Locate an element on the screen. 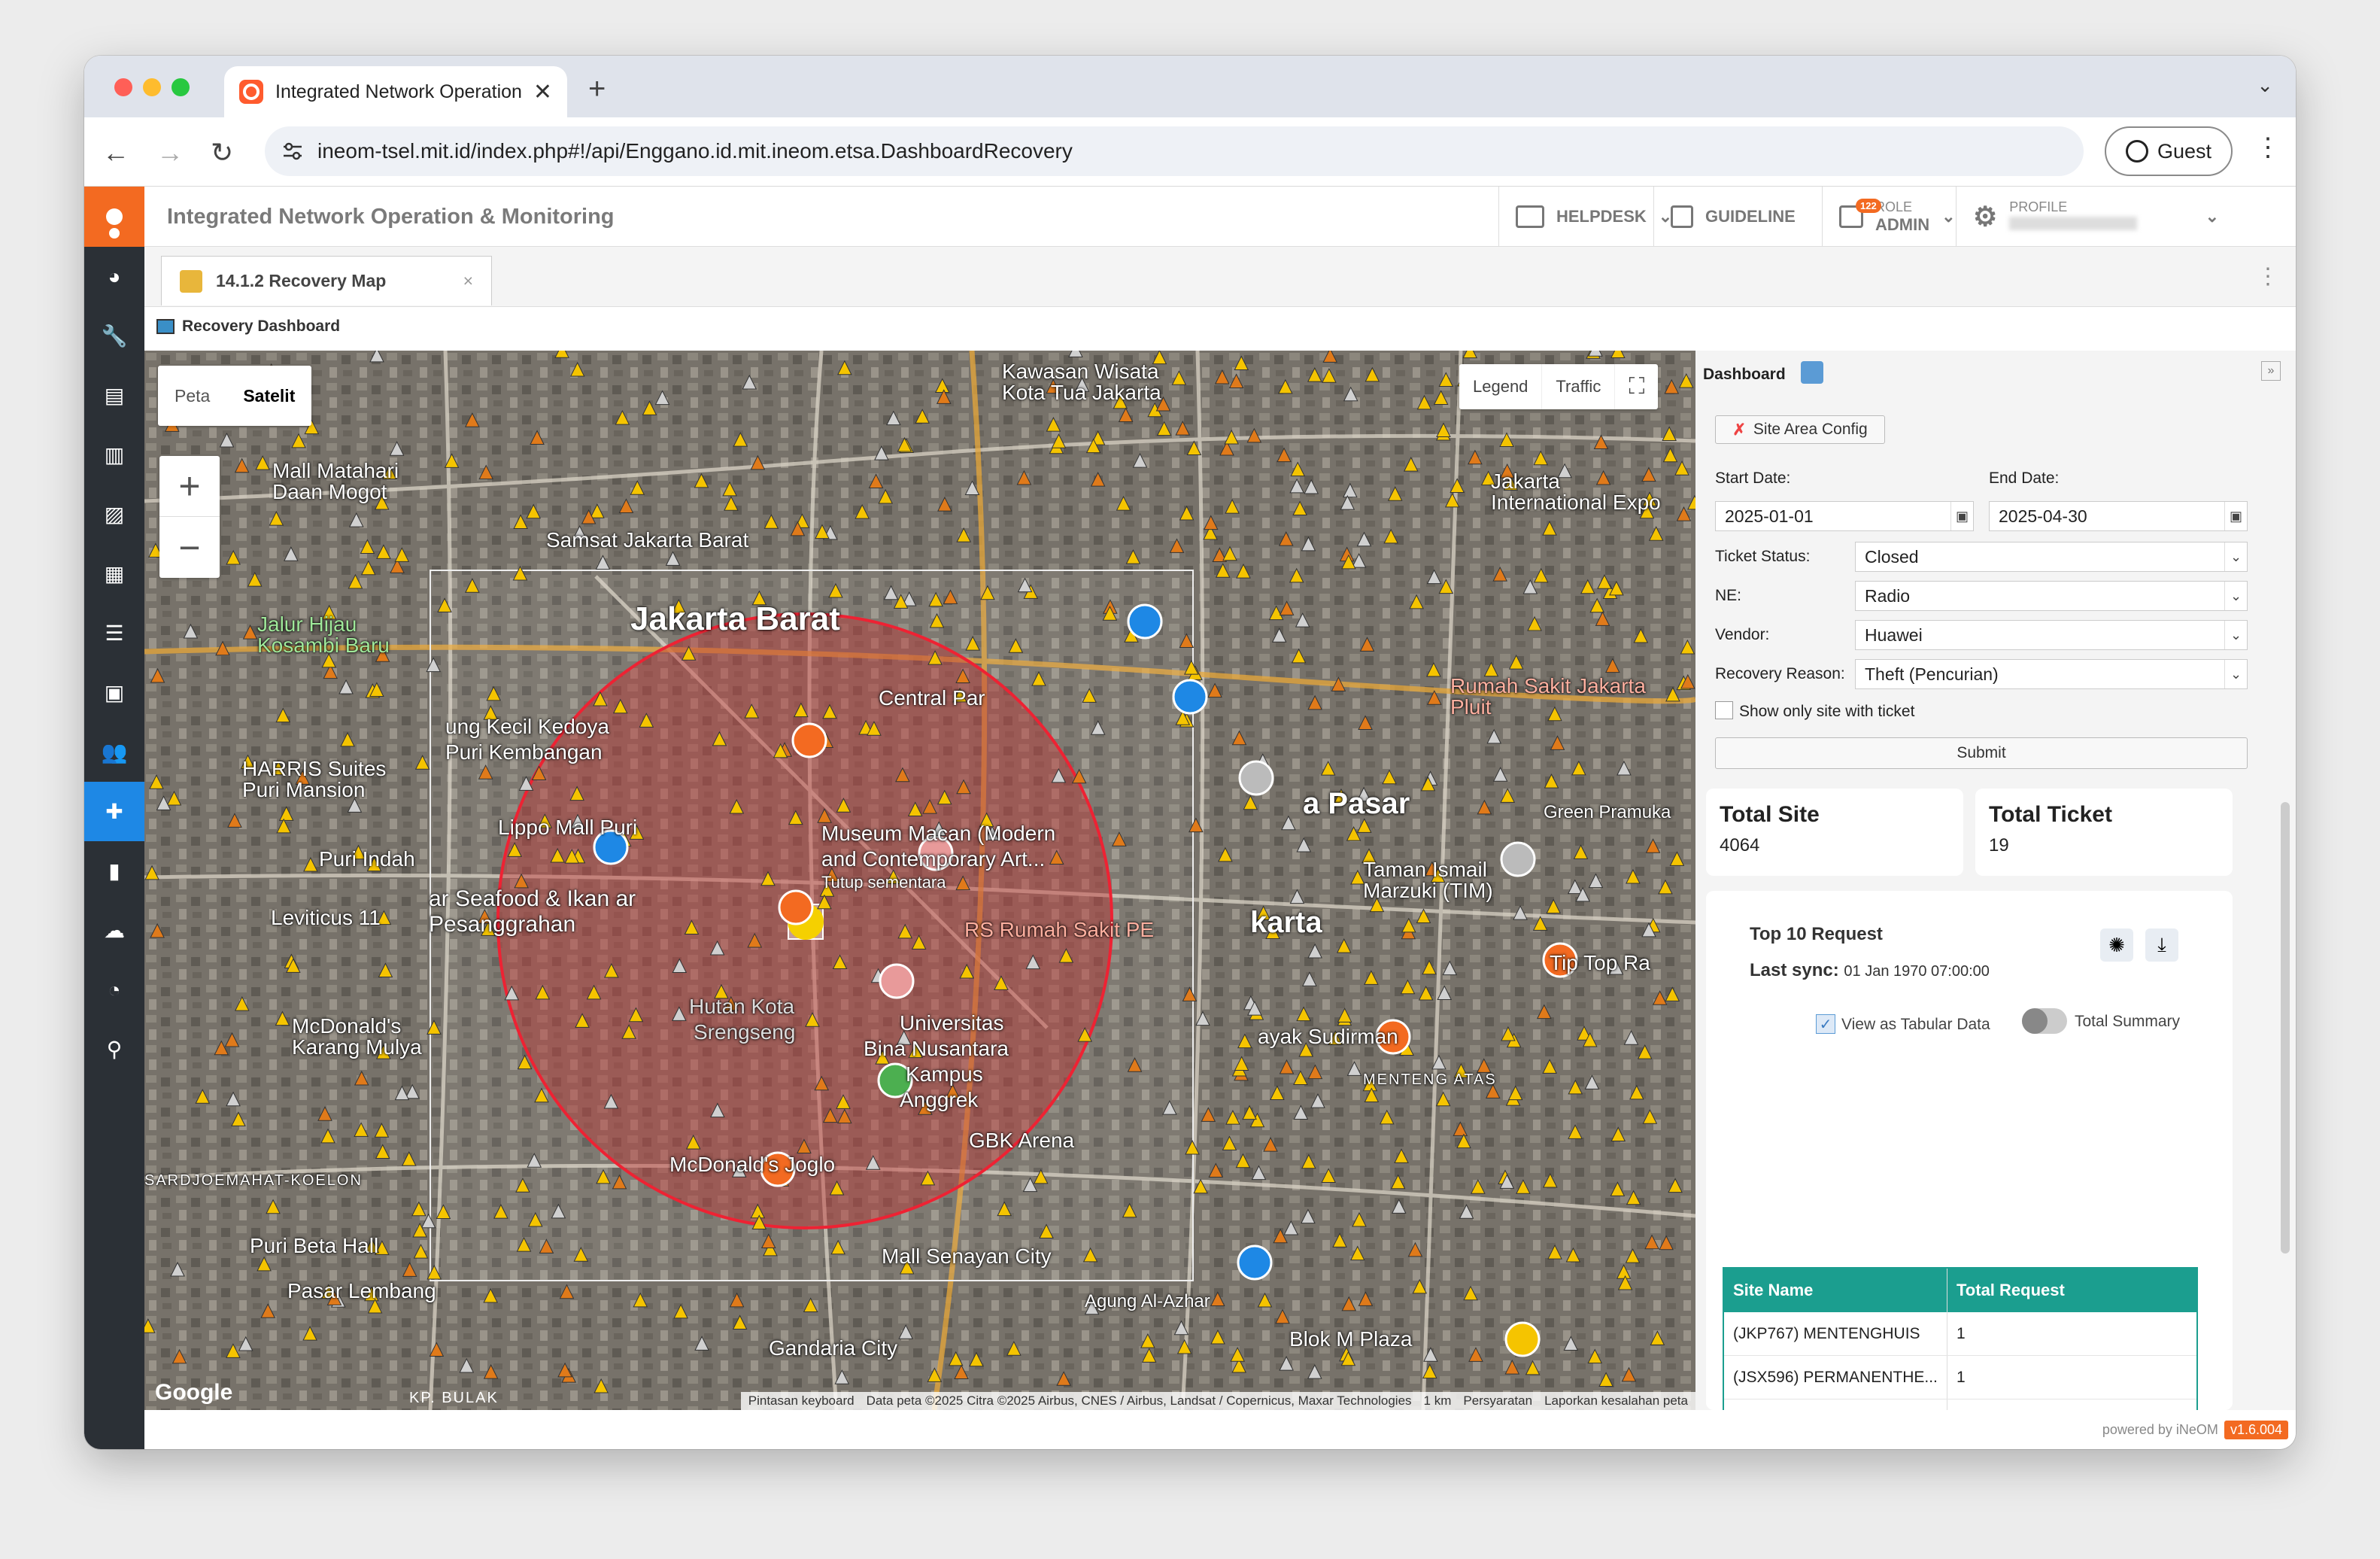 Image resolution: width=2380 pixels, height=1559 pixels. puzzle-icon: ✚ is located at coordinates (114, 811).